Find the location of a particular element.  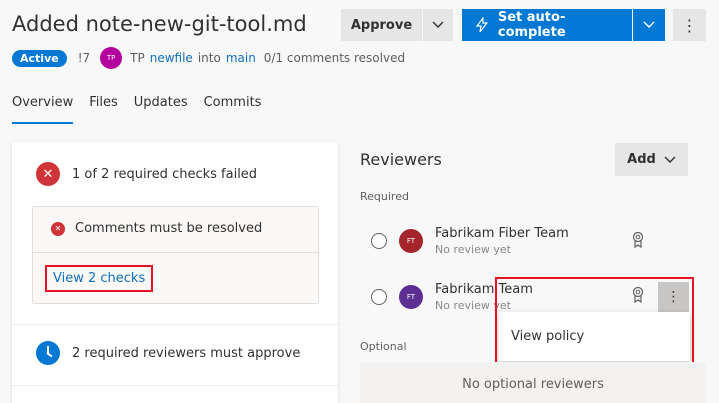

reviewer-row: FT Fabrikam Fiber Team No review yet is located at coordinates (470, 241).